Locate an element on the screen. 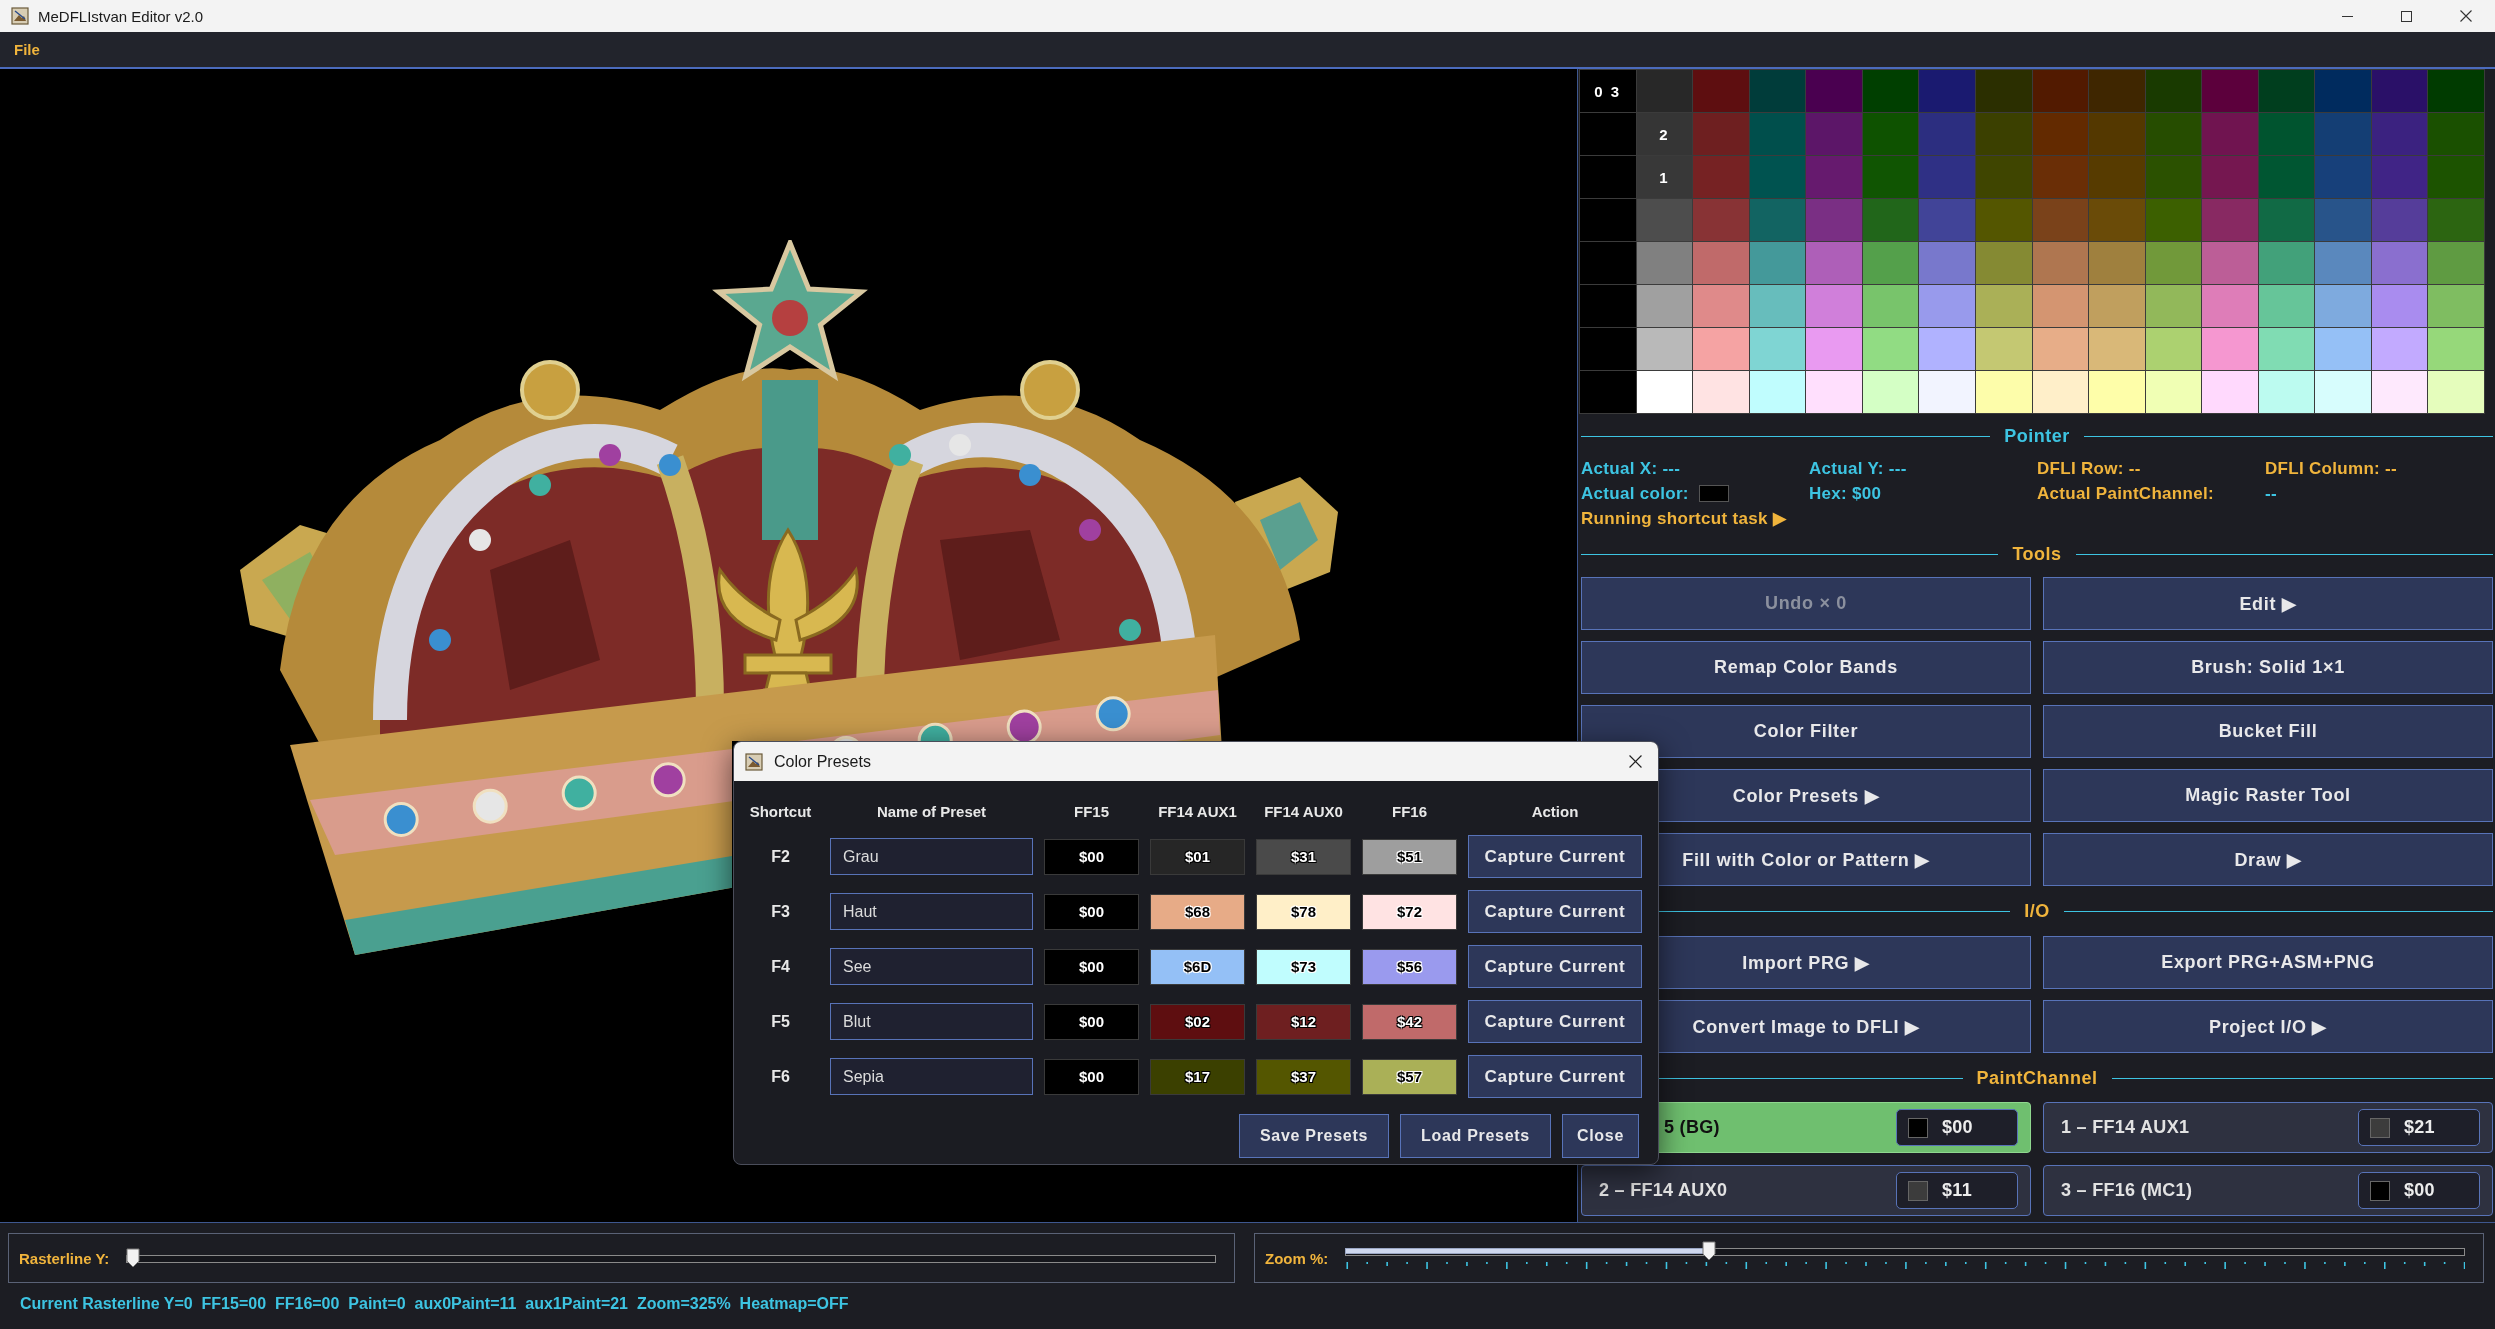 This screenshot has height=1329, width=2495. color-value-swatch: $37 is located at coordinates (1303, 1076).